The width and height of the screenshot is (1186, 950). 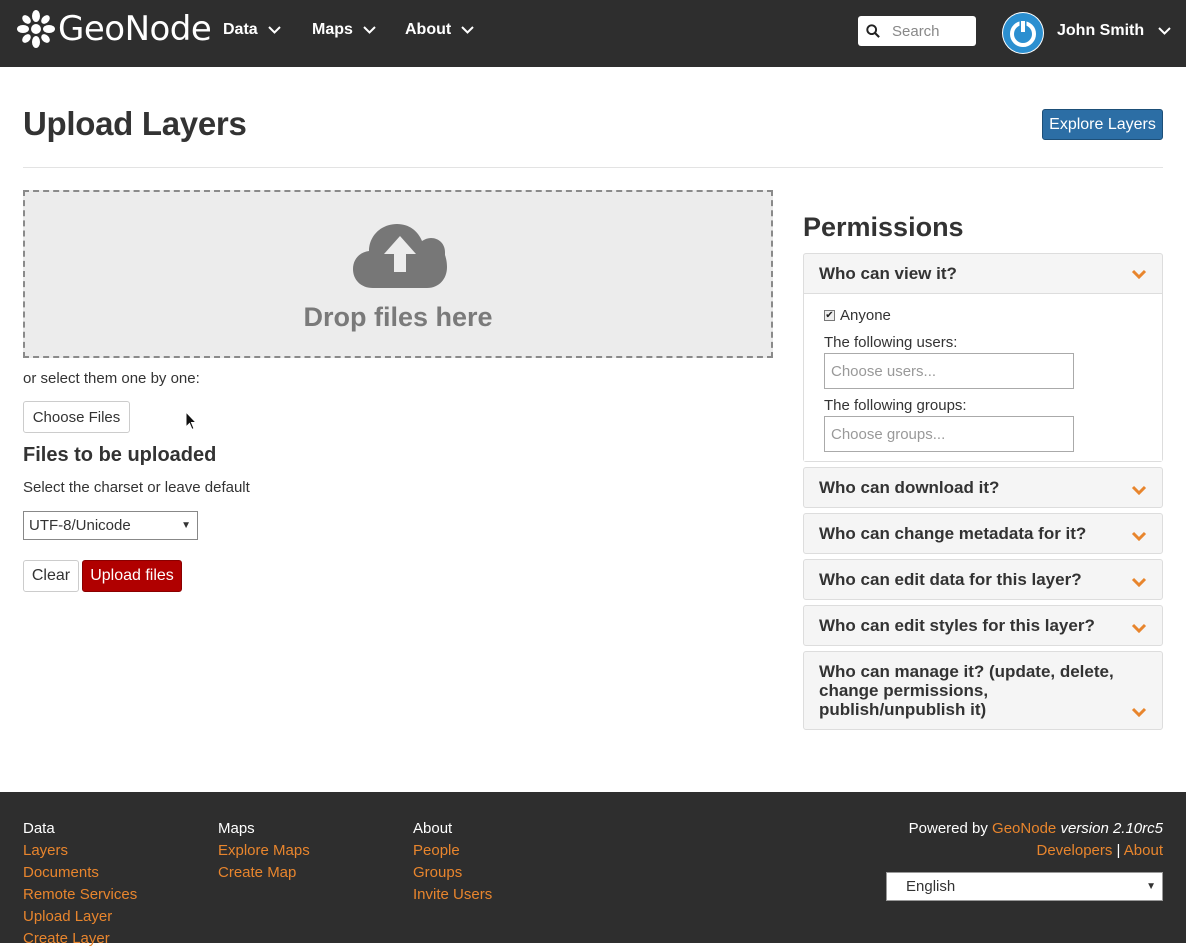 I want to click on choose-files-button: Choose Files, so click(x=76, y=417).